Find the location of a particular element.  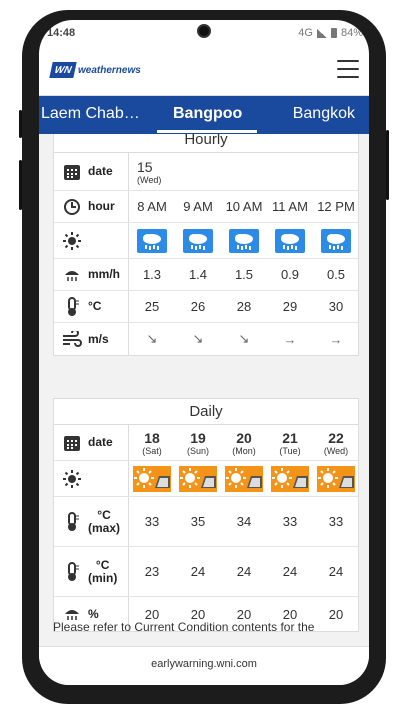

hamburger-menu-icon is located at coordinates (348, 69).